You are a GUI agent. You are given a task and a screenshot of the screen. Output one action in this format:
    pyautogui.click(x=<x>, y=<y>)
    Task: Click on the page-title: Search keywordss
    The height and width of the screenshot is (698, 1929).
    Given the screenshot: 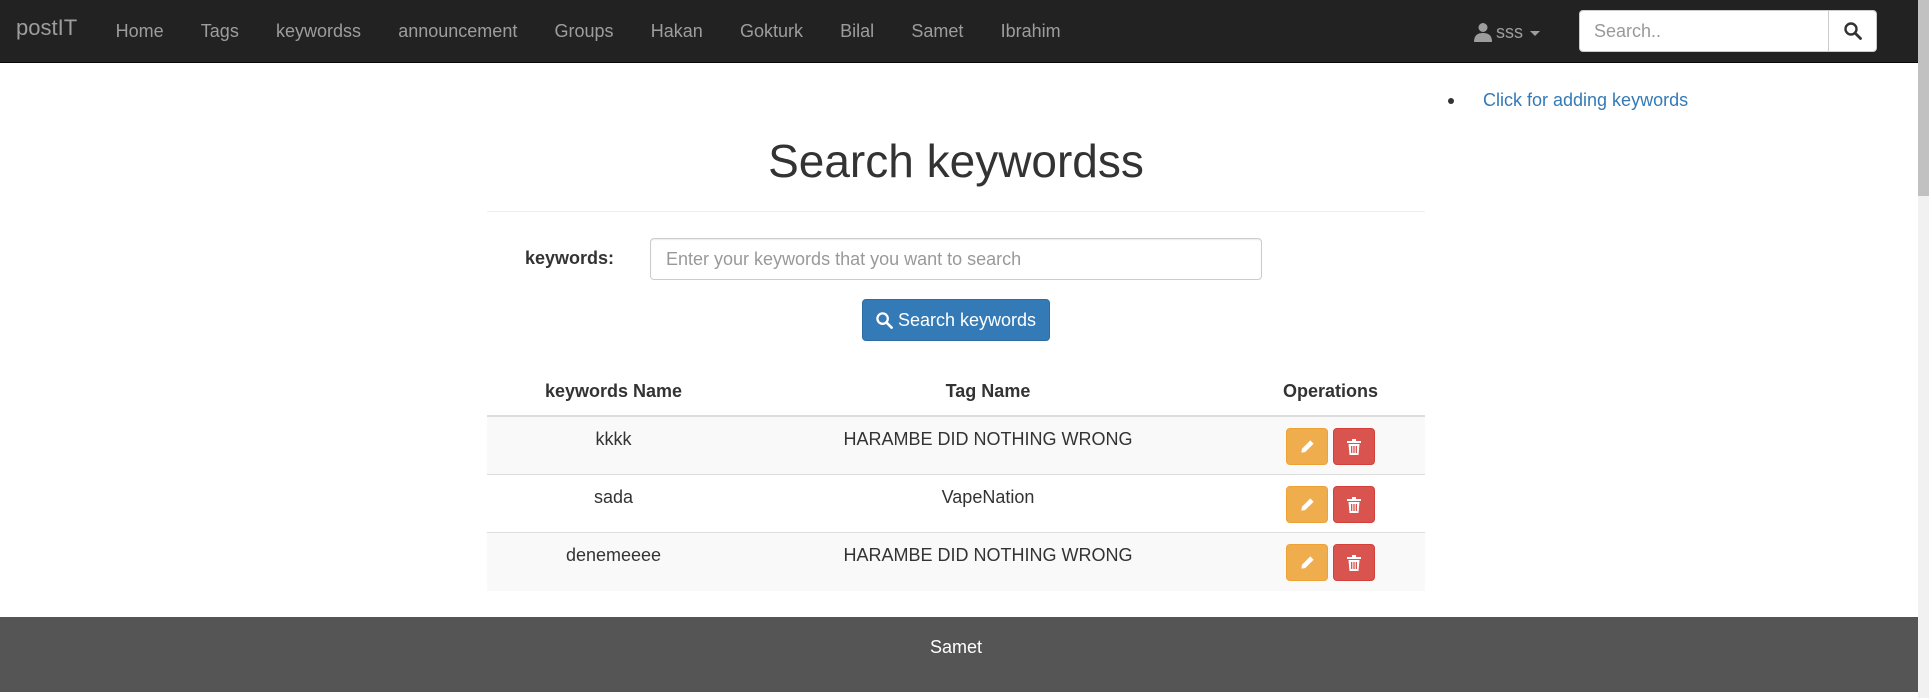 What is the action you would take?
    pyautogui.click(x=956, y=161)
    